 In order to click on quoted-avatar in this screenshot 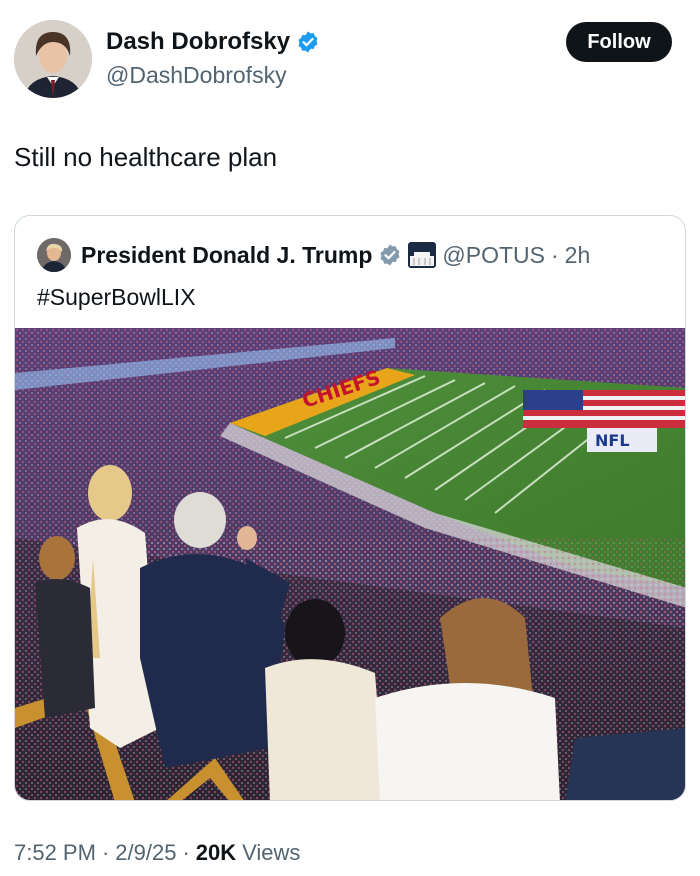, I will do `click(54, 255)`.